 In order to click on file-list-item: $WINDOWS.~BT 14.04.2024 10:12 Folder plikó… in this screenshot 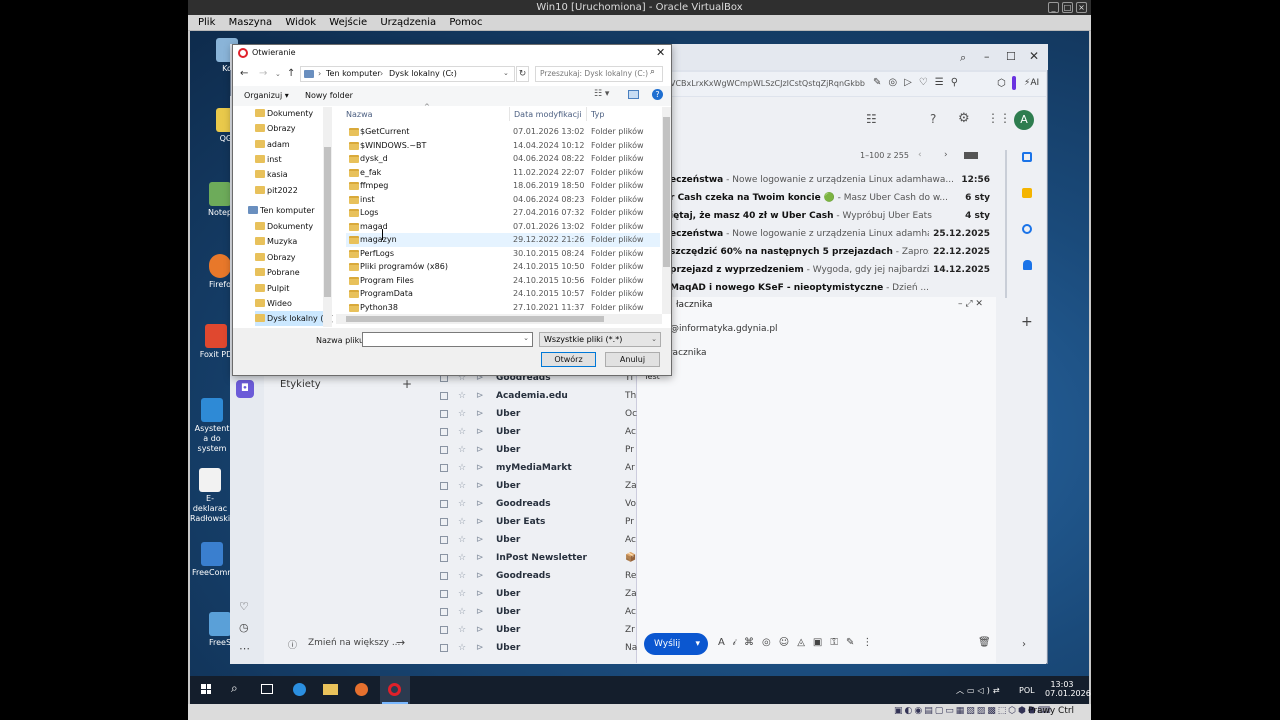, I will do `click(503, 146)`.